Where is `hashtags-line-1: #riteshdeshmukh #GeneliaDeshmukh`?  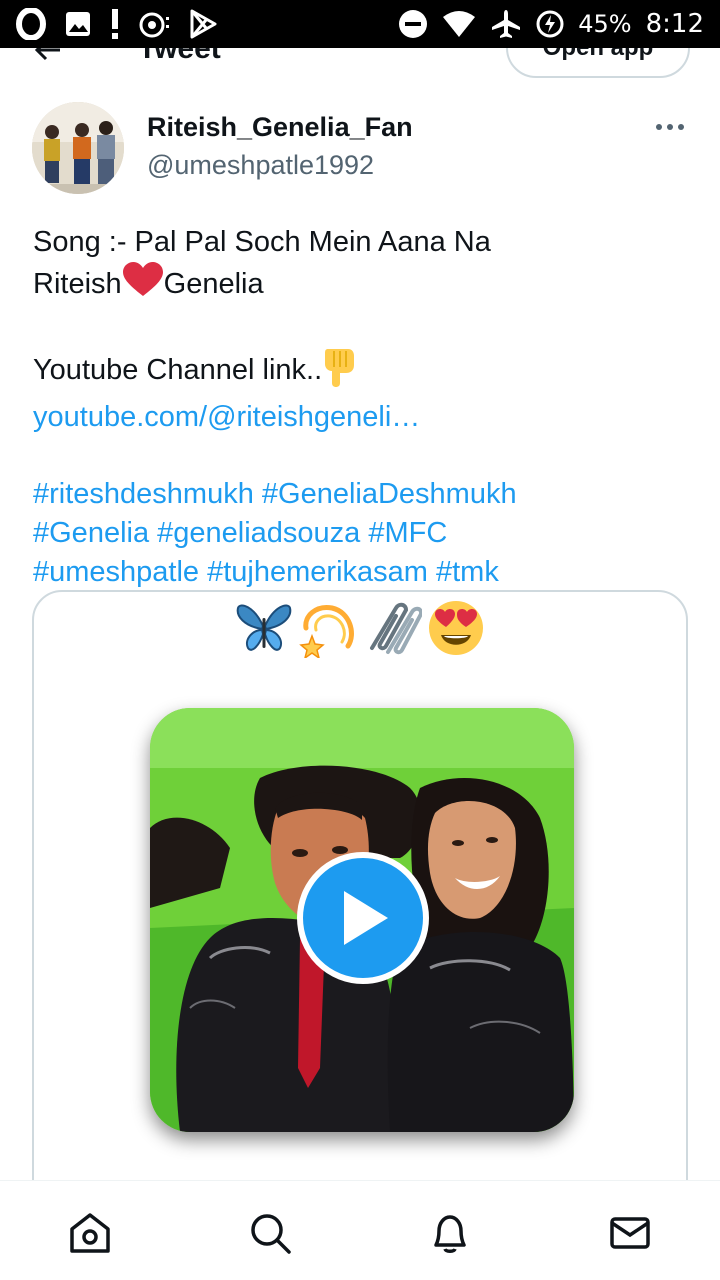
hashtags-line-1: #riteshdeshmukh #GeneliaDeshmukh is located at coordinates (363, 494).